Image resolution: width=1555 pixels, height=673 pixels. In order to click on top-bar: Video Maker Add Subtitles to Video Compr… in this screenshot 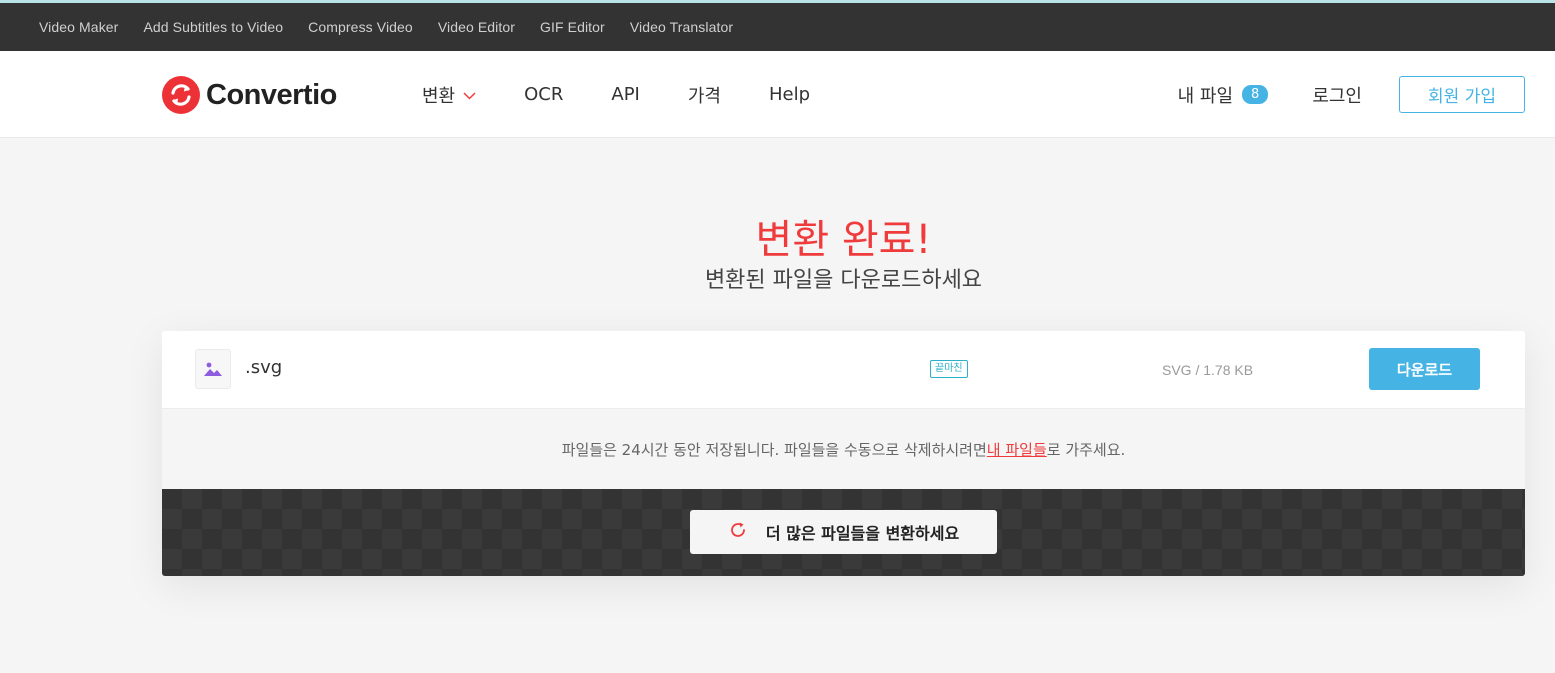, I will do `click(777, 27)`.